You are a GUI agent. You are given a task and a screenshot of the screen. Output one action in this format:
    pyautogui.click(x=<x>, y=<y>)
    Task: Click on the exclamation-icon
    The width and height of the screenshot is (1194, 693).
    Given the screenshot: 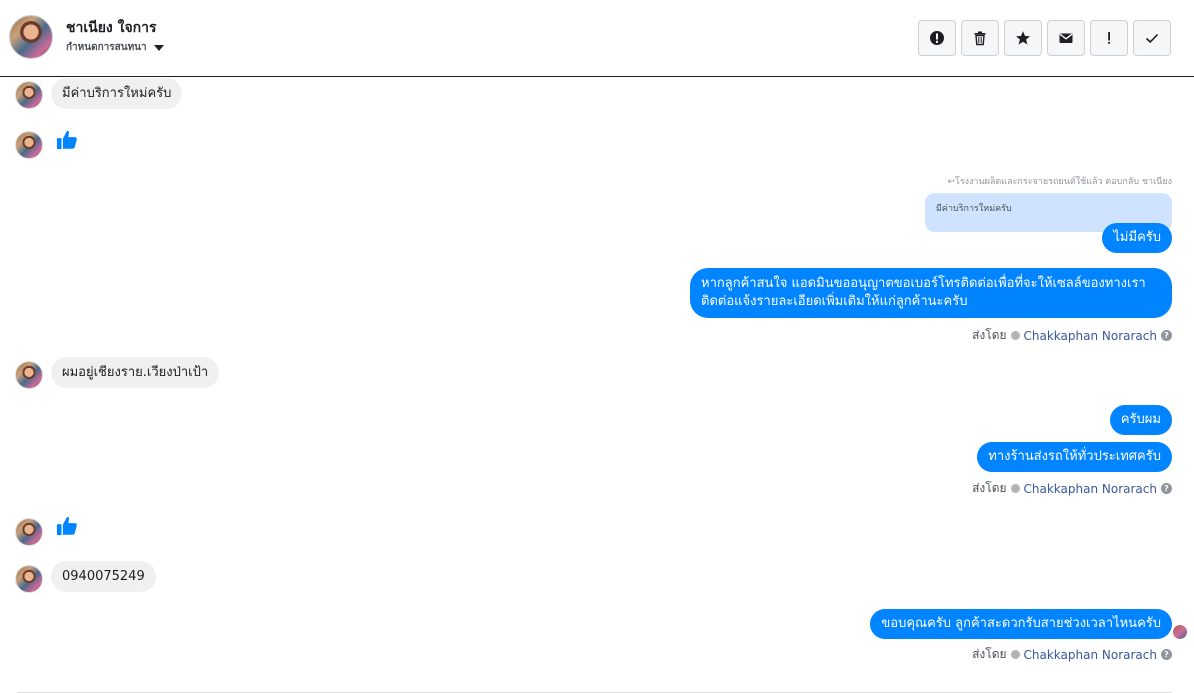 What is the action you would take?
    pyautogui.click(x=1109, y=38)
    